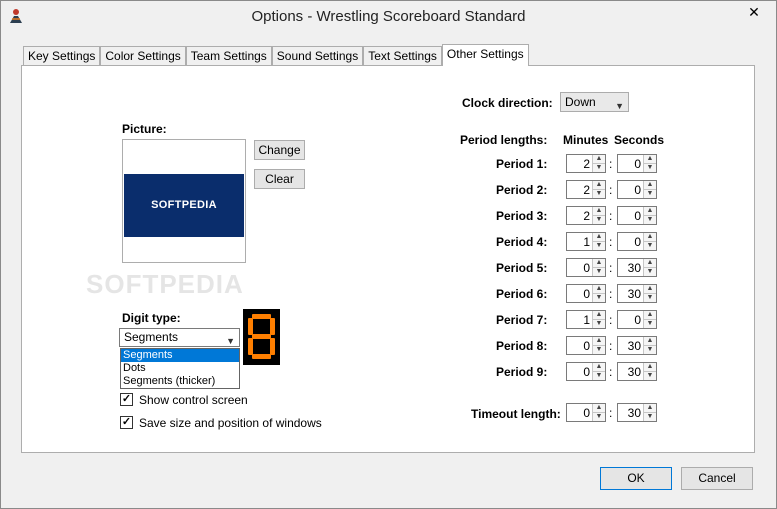 The height and width of the screenshot is (509, 777). Describe the element at coordinates (179, 337) in the screenshot. I see `digit-type-select: Segments ▼` at that location.